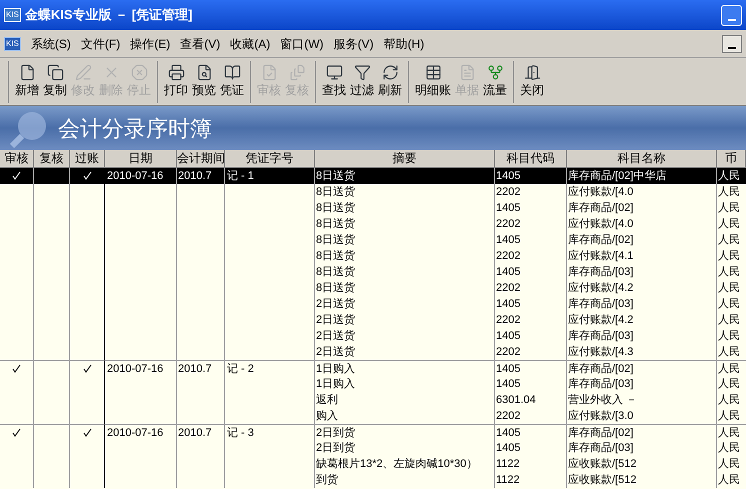 This screenshot has width=746, height=489. Describe the element at coordinates (601, 320) in the screenshot. I see `table-cell: 应付账款/[4.2` at that location.